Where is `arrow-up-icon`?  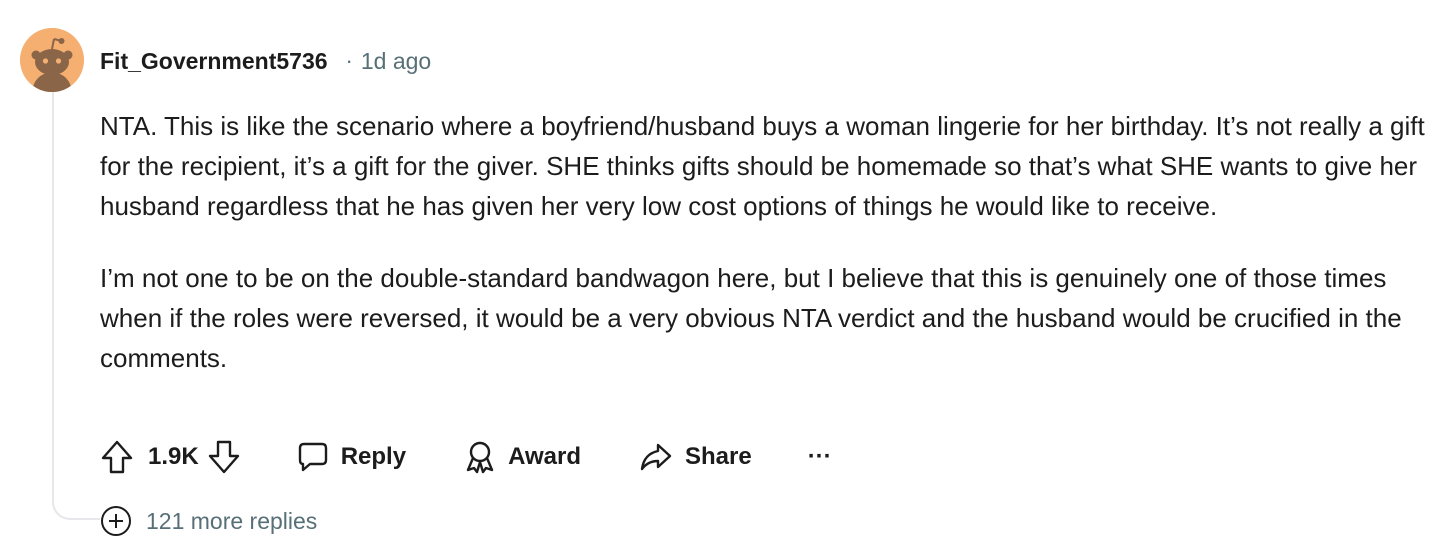 arrow-up-icon is located at coordinates (117, 457).